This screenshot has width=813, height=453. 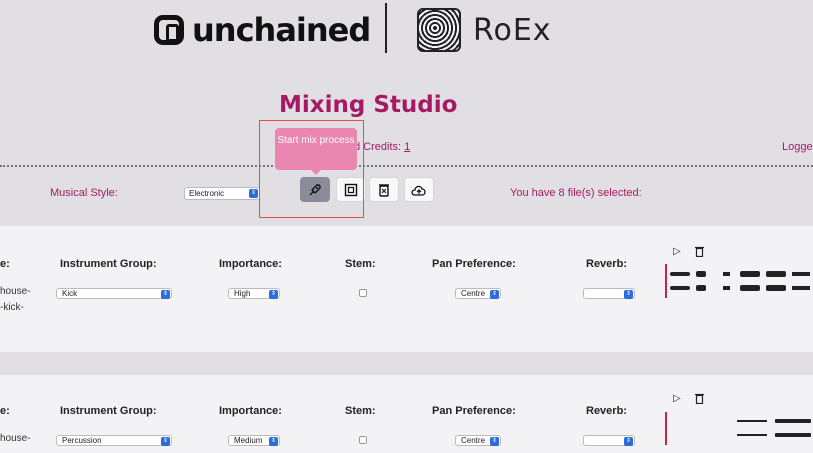 What do you see at coordinates (114, 440) in the screenshot?
I see `instrument-group-select: Percussion ⇕` at bounding box center [114, 440].